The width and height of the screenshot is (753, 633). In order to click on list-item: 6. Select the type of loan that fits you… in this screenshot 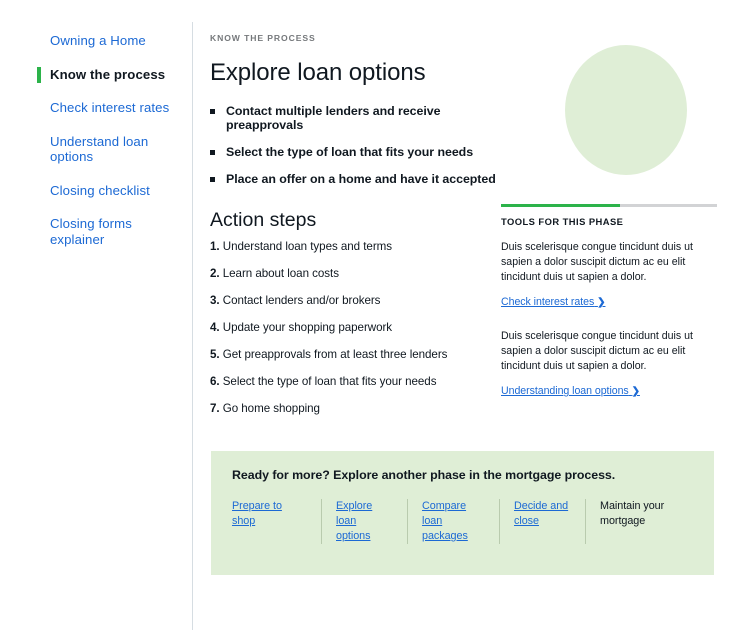, I will do `click(355, 381)`.